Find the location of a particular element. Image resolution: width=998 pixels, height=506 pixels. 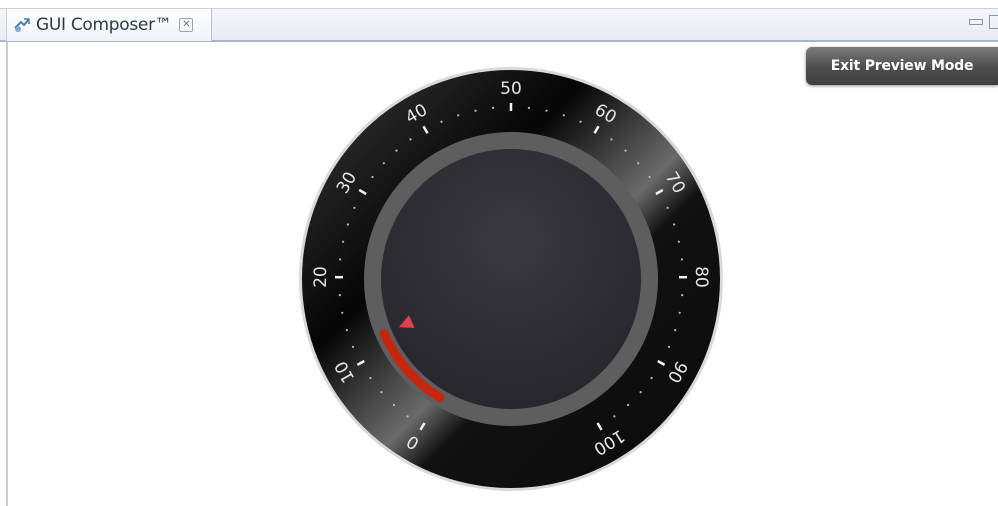

view-border is located at coordinates (7, 274).